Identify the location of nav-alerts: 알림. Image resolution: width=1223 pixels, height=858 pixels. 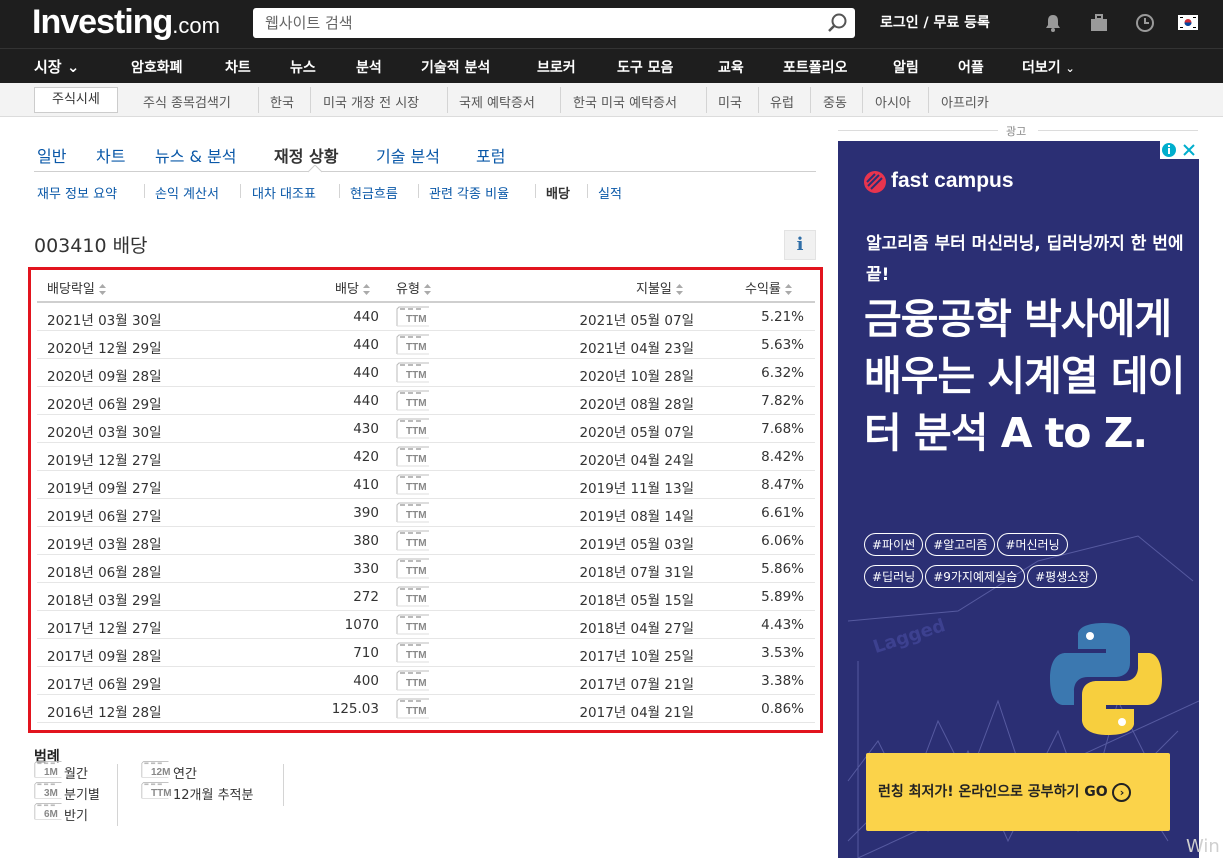
(906, 67).